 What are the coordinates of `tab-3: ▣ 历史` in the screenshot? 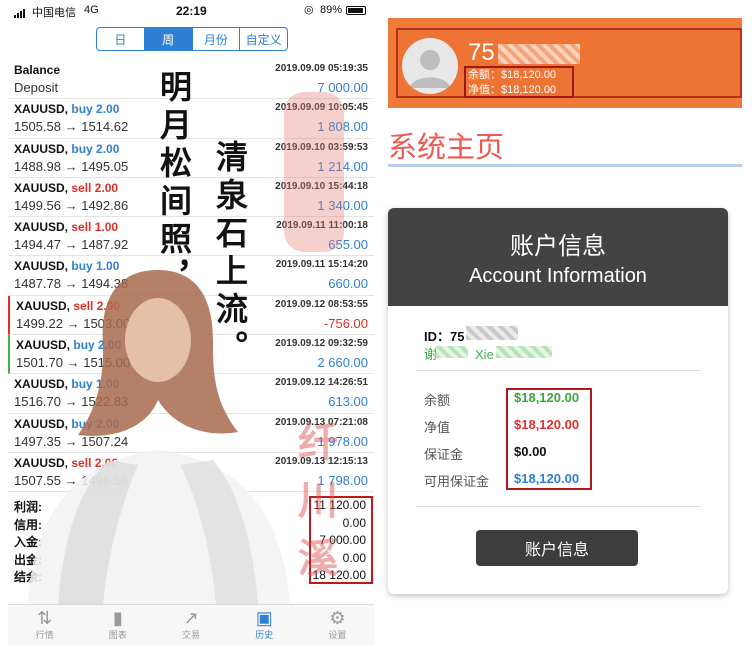 It's located at (264, 625).